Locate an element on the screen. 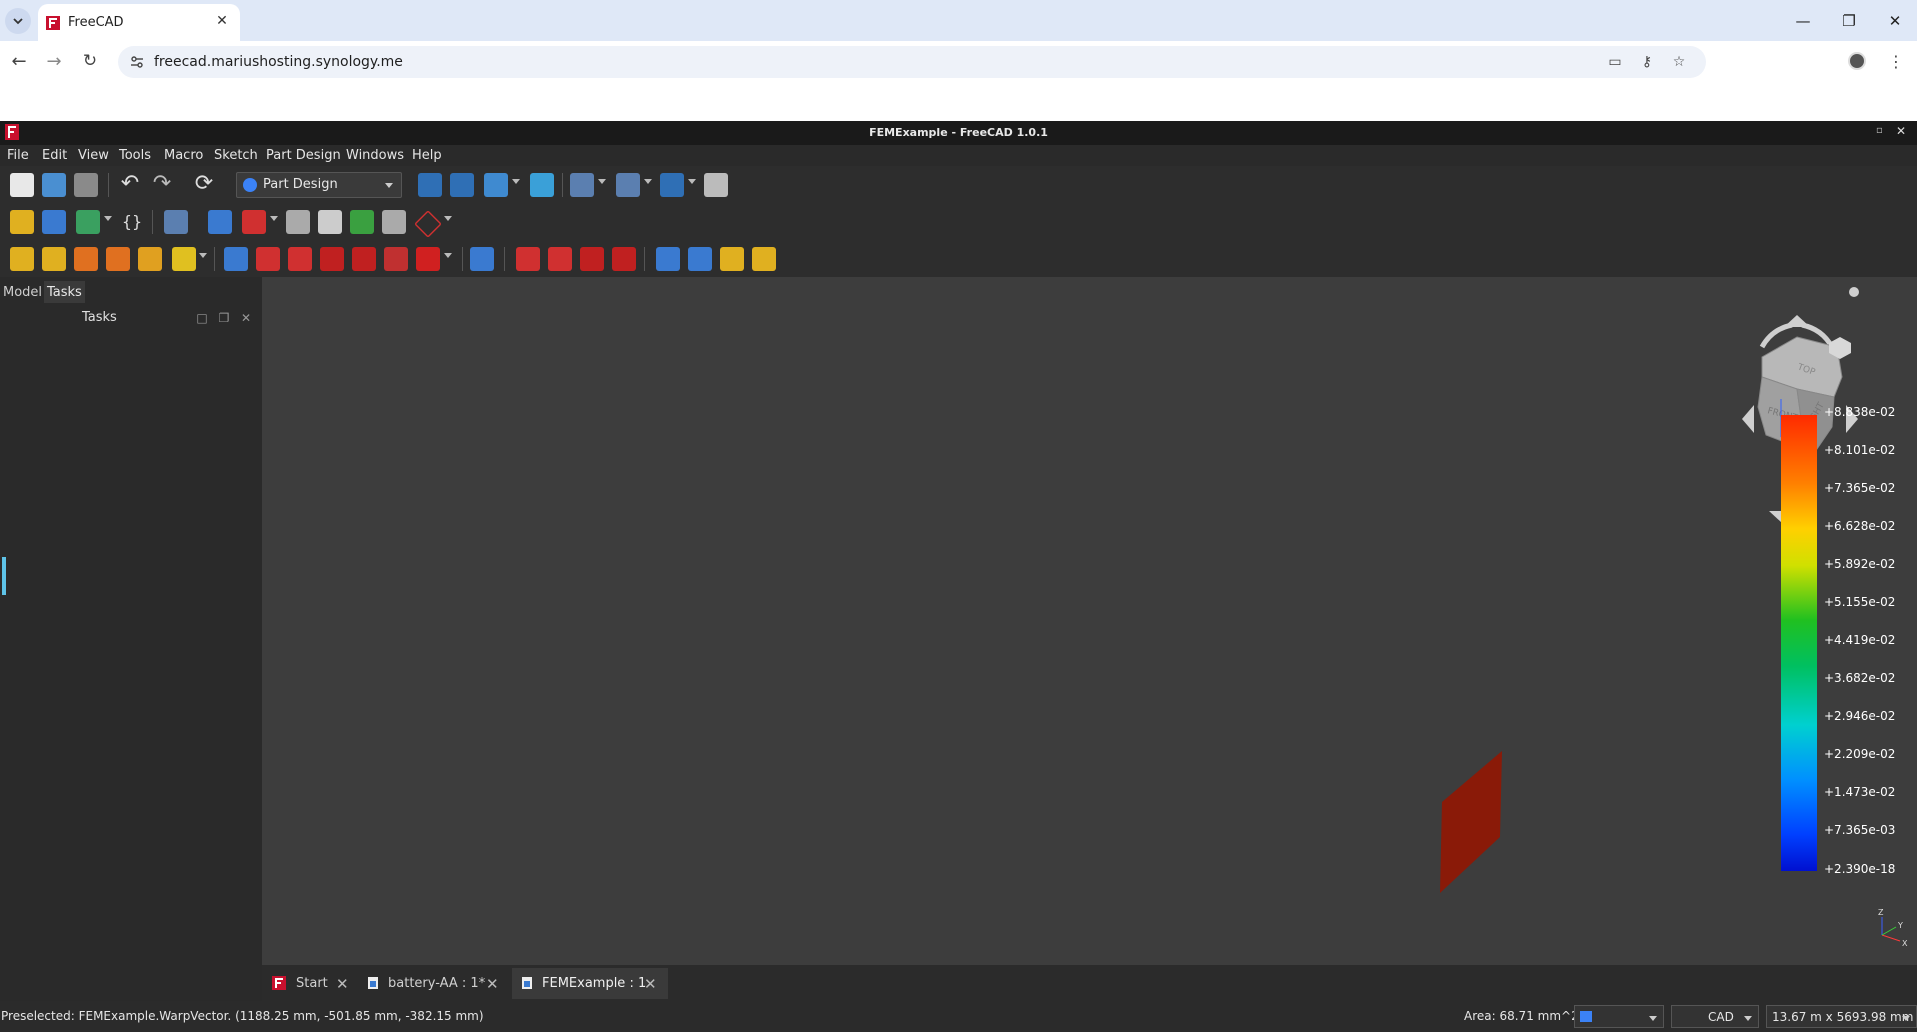  profile-avatar is located at coordinates (1857, 61).